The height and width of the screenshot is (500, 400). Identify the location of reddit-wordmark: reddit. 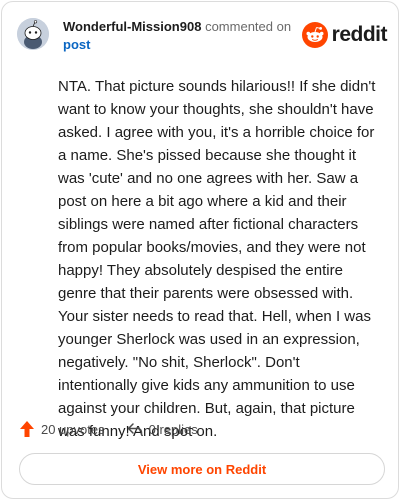
(359, 34).